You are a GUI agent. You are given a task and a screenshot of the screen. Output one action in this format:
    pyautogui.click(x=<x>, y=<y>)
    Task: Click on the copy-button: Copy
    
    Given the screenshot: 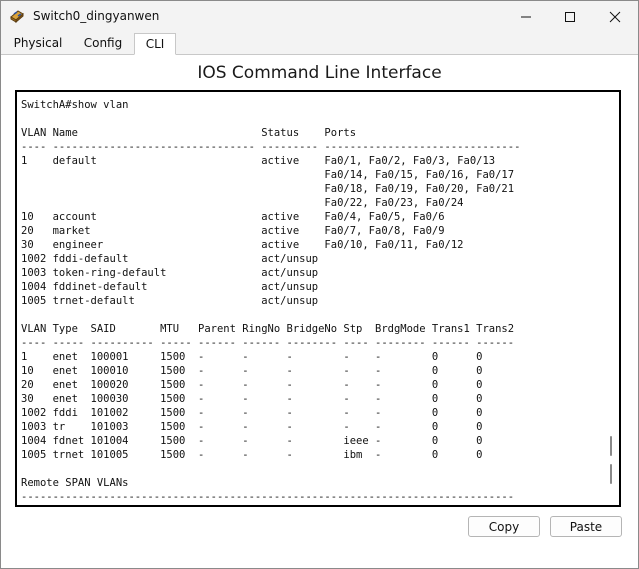 What is the action you would take?
    pyautogui.click(x=504, y=526)
    